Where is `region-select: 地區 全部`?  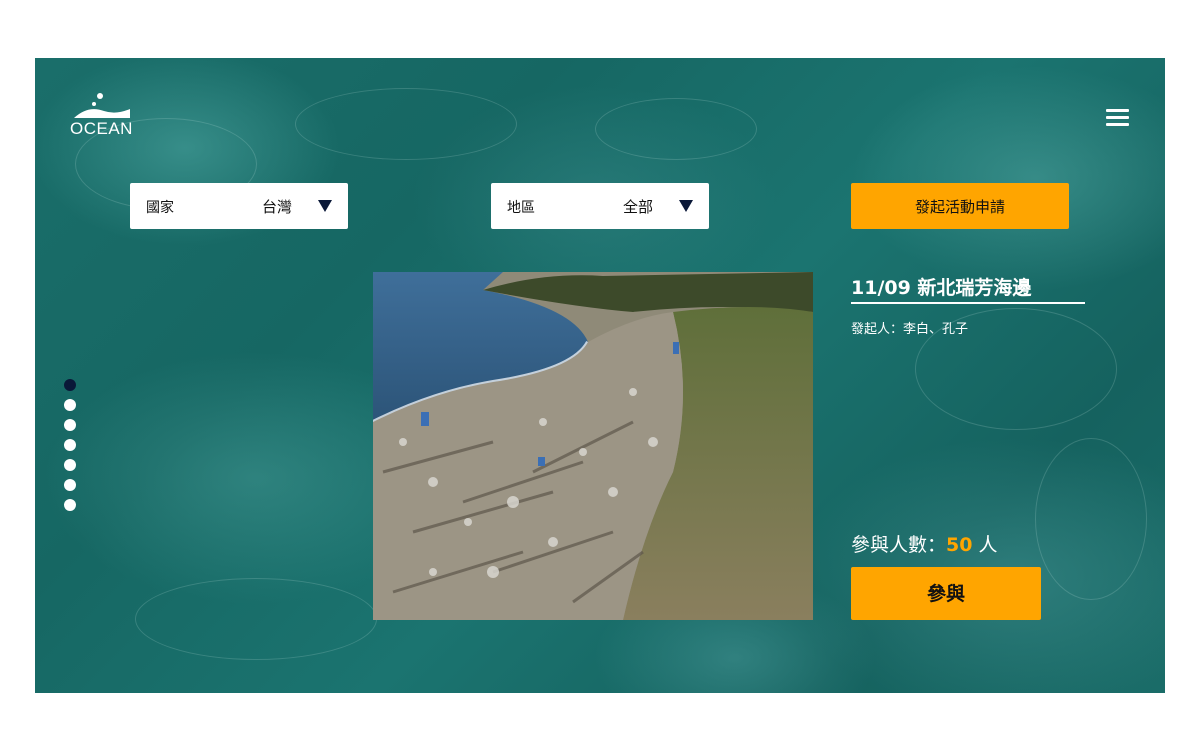 region-select: 地區 全部 is located at coordinates (600, 206).